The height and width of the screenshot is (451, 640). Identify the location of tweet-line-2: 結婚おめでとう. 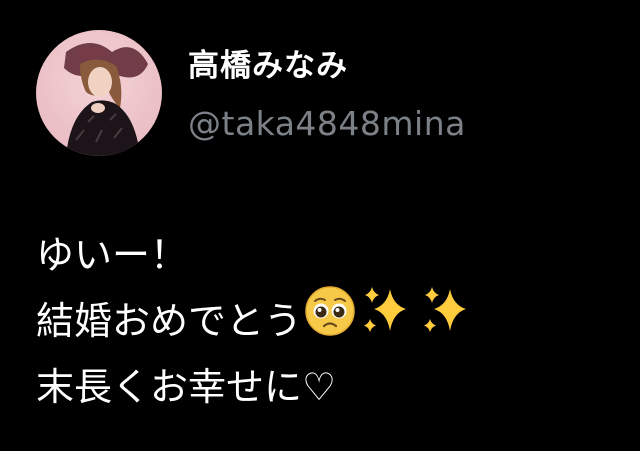
(331, 321).